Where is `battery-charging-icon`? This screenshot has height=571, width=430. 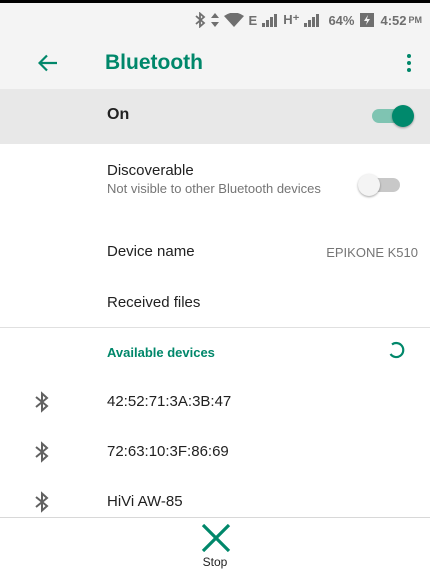 battery-charging-icon is located at coordinates (367, 20).